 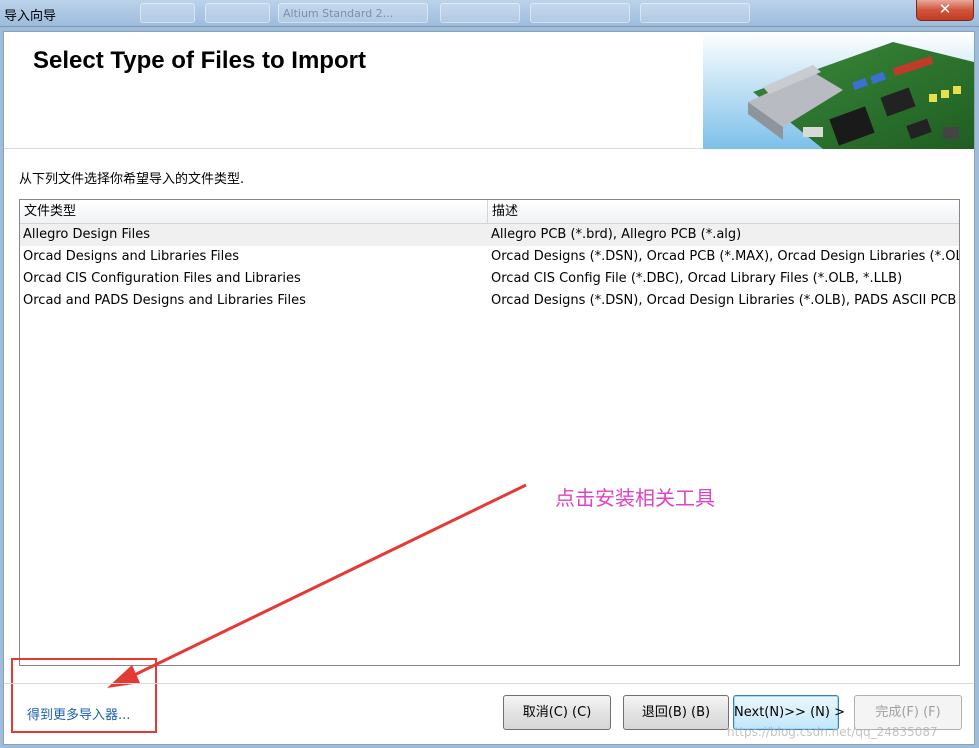 I want to click on title-bar: 导入向导 Altium Standard 2... ✕, so click(x=489, y=13).